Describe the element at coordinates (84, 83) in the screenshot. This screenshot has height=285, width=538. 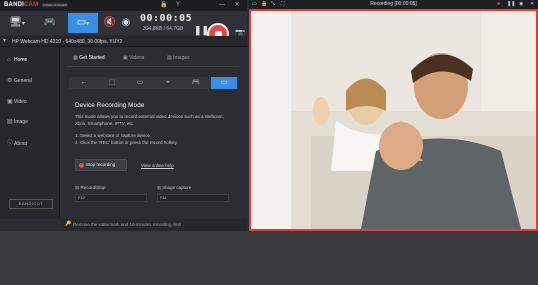
I see `back-arrow-icon: ←` at that location.